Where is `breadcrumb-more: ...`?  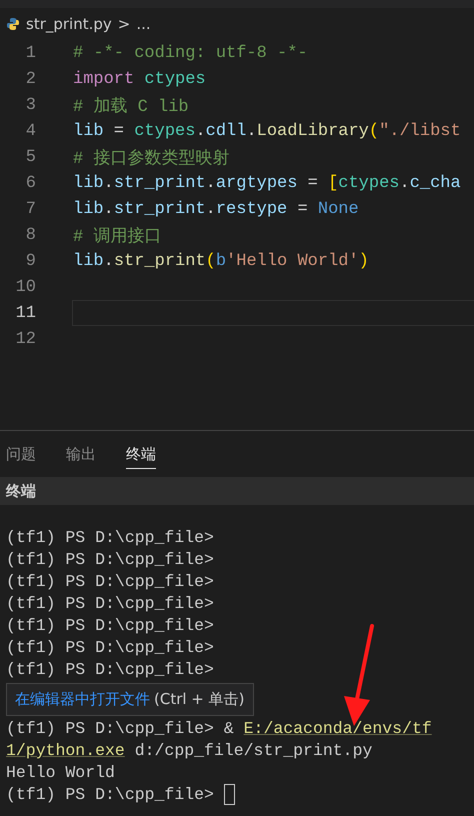 breadcrumb-more: ... is located at coordinates (143, 24).